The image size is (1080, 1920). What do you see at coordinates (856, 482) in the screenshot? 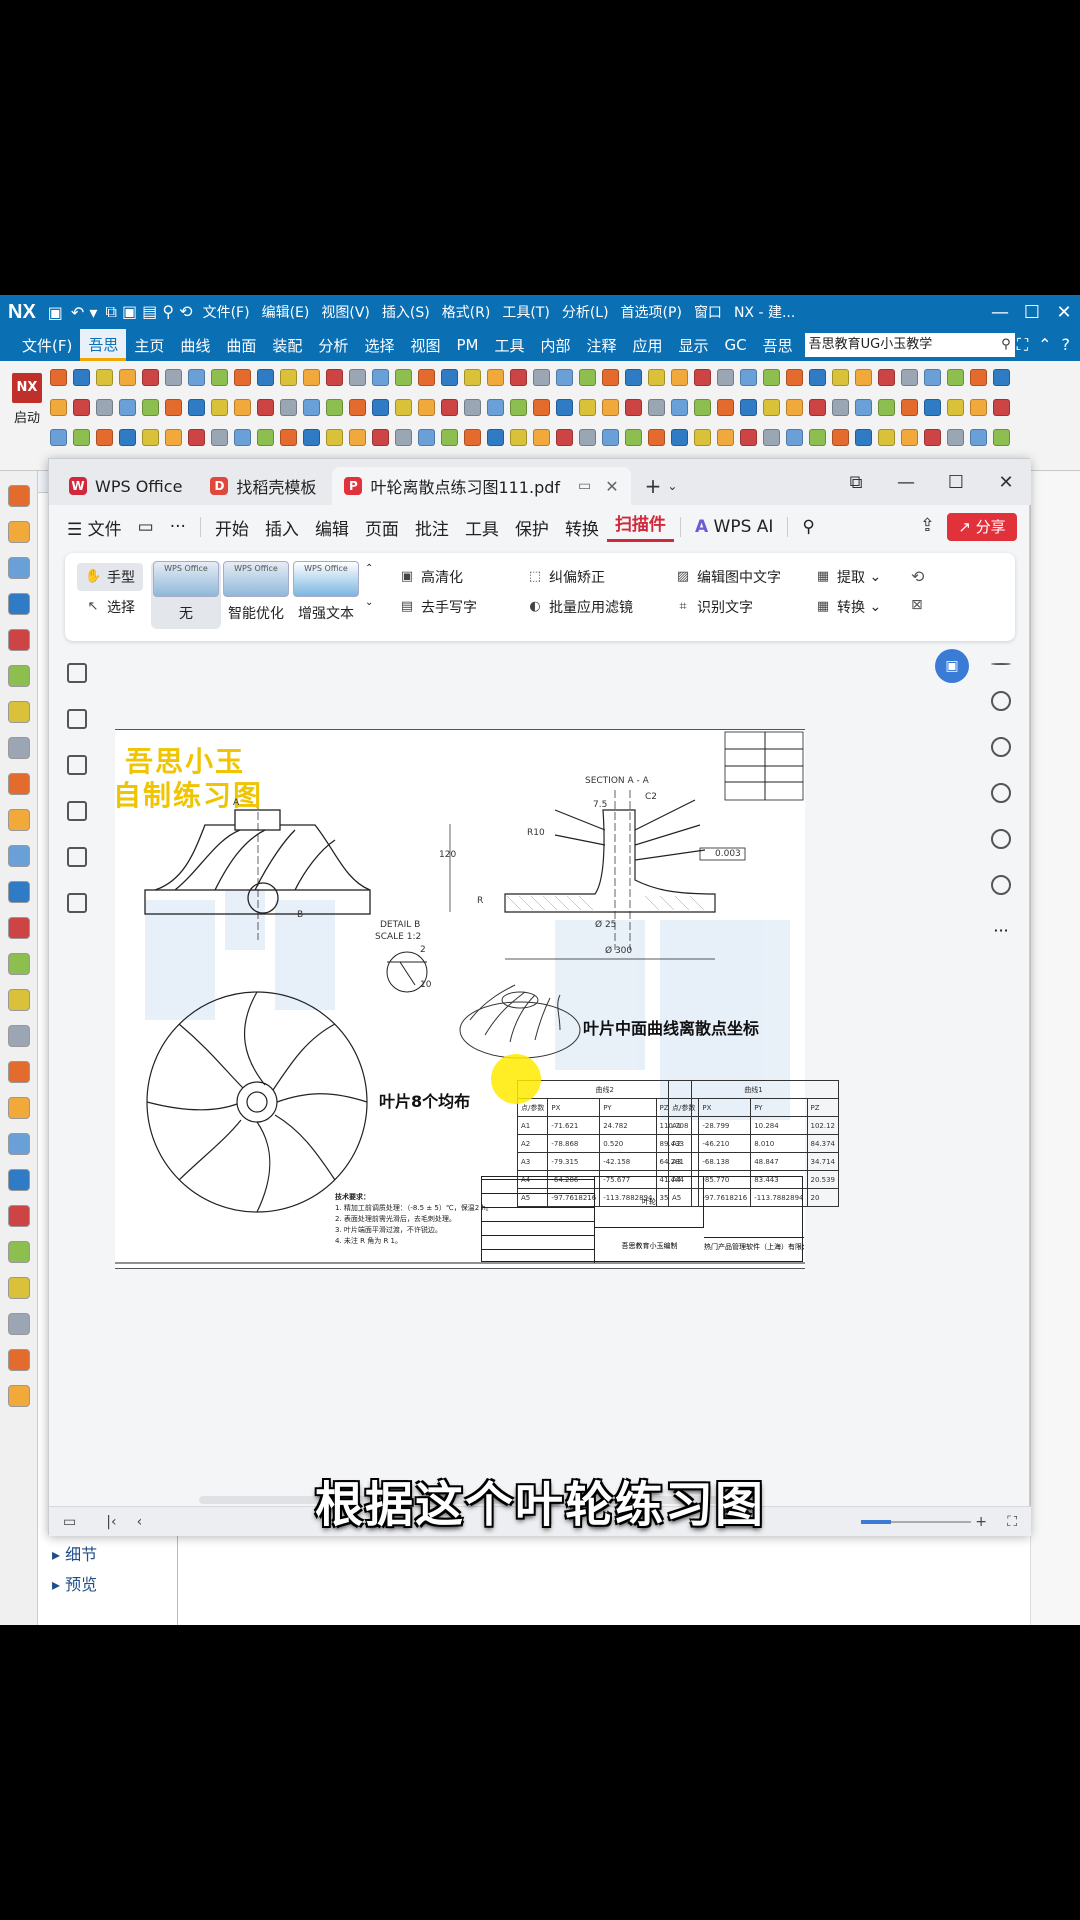
I see `window-restore-icon: ⧉` at bounding box center [856, 482].